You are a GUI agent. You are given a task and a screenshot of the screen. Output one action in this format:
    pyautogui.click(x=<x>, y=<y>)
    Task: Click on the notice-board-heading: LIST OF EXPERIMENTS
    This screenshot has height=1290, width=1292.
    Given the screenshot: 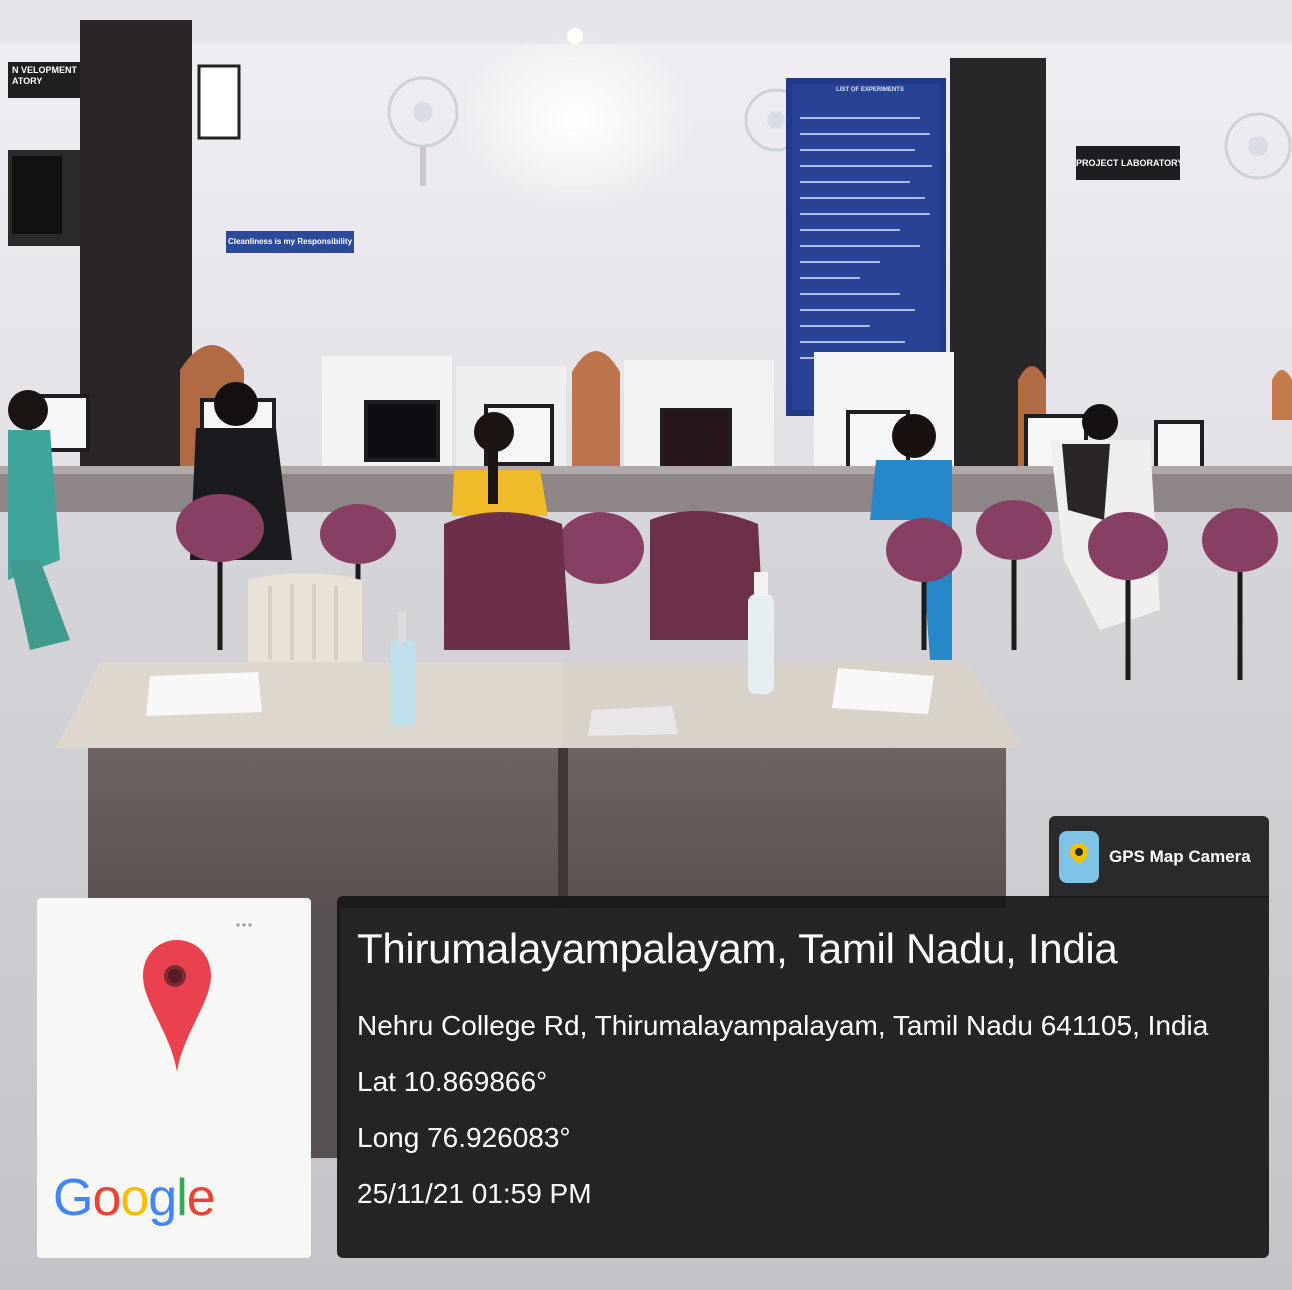 What is the action you would take?
    pyautogui.click(x=870, y=90)
    